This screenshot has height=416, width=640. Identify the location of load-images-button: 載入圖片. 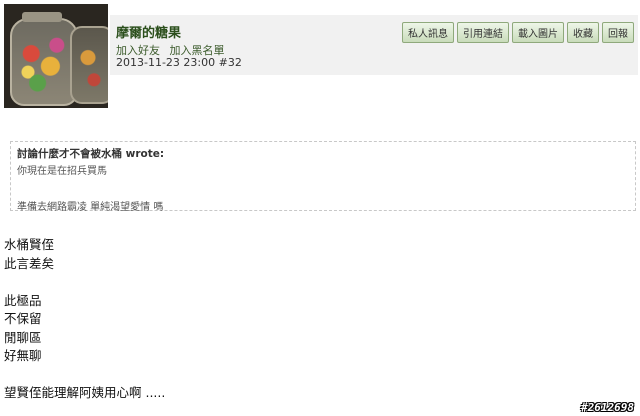
(538, 32).